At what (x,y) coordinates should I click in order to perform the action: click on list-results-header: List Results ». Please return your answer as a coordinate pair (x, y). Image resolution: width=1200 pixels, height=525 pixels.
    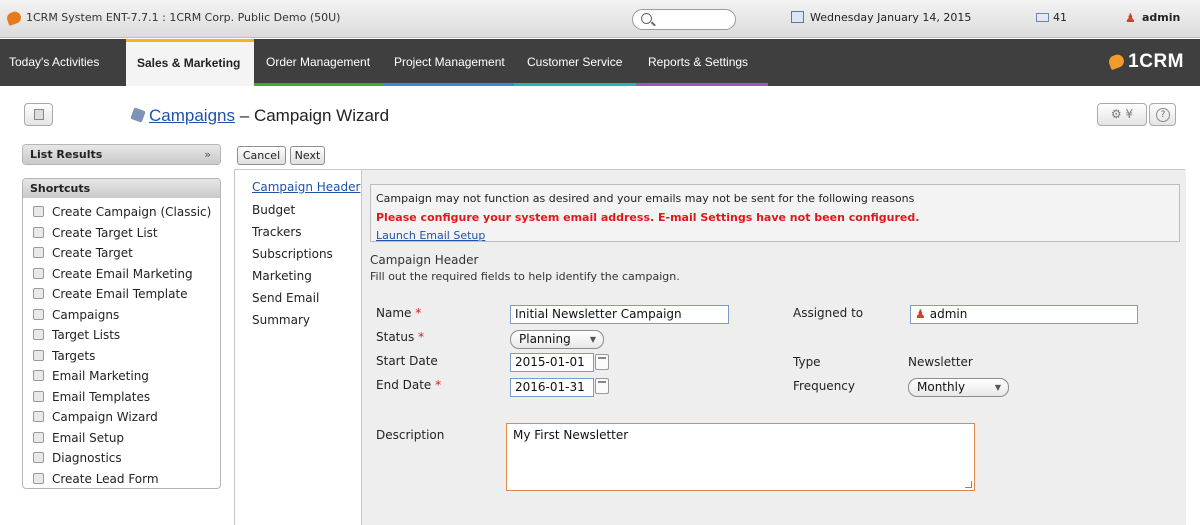
    Looking at the image, I should click on (121, 154).